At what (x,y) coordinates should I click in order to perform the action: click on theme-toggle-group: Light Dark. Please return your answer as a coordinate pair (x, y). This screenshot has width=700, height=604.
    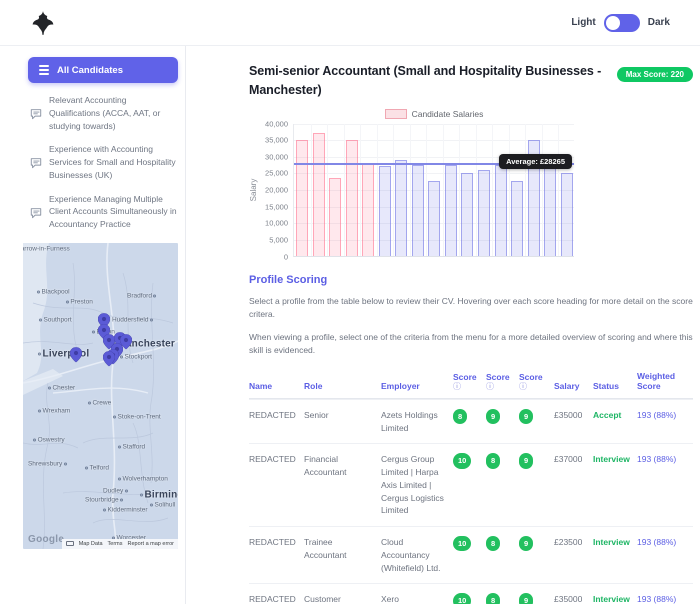
    Looking at the image, I should click on (620, 22).